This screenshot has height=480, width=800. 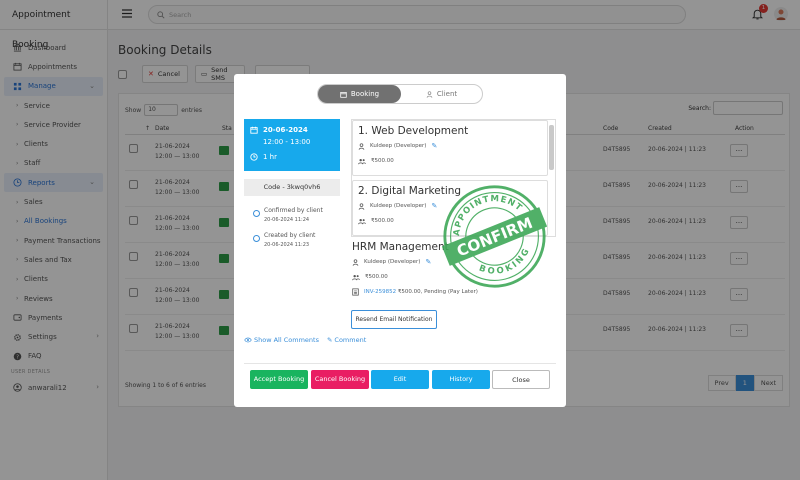 What do you see at coordinates (394, 319) in the screenshot?
I see `resend-email-button: Resend Email Notification` at bounding box center [394, 319].